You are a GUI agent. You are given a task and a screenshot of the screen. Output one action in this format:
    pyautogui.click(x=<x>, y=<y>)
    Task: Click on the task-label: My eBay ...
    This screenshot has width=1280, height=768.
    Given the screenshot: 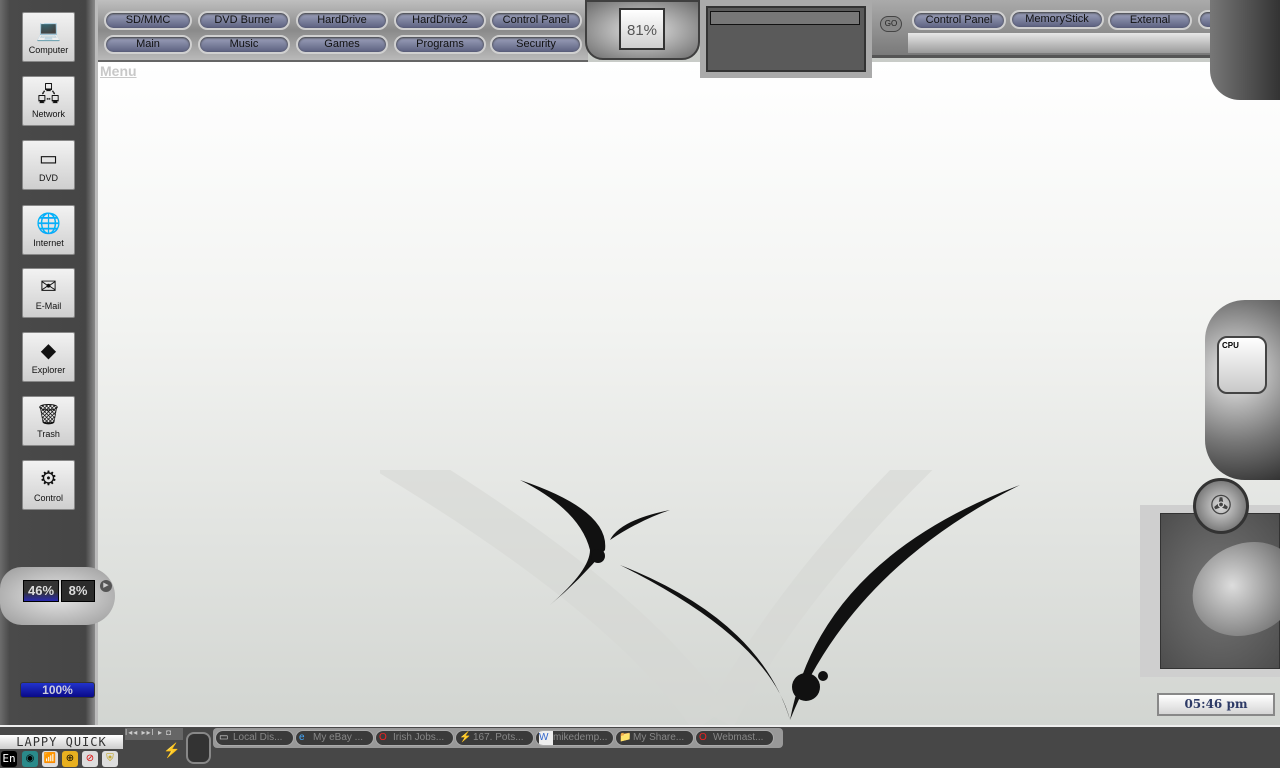 What is the action you would take?
    pyautogui.click(x=338, y=737)
    